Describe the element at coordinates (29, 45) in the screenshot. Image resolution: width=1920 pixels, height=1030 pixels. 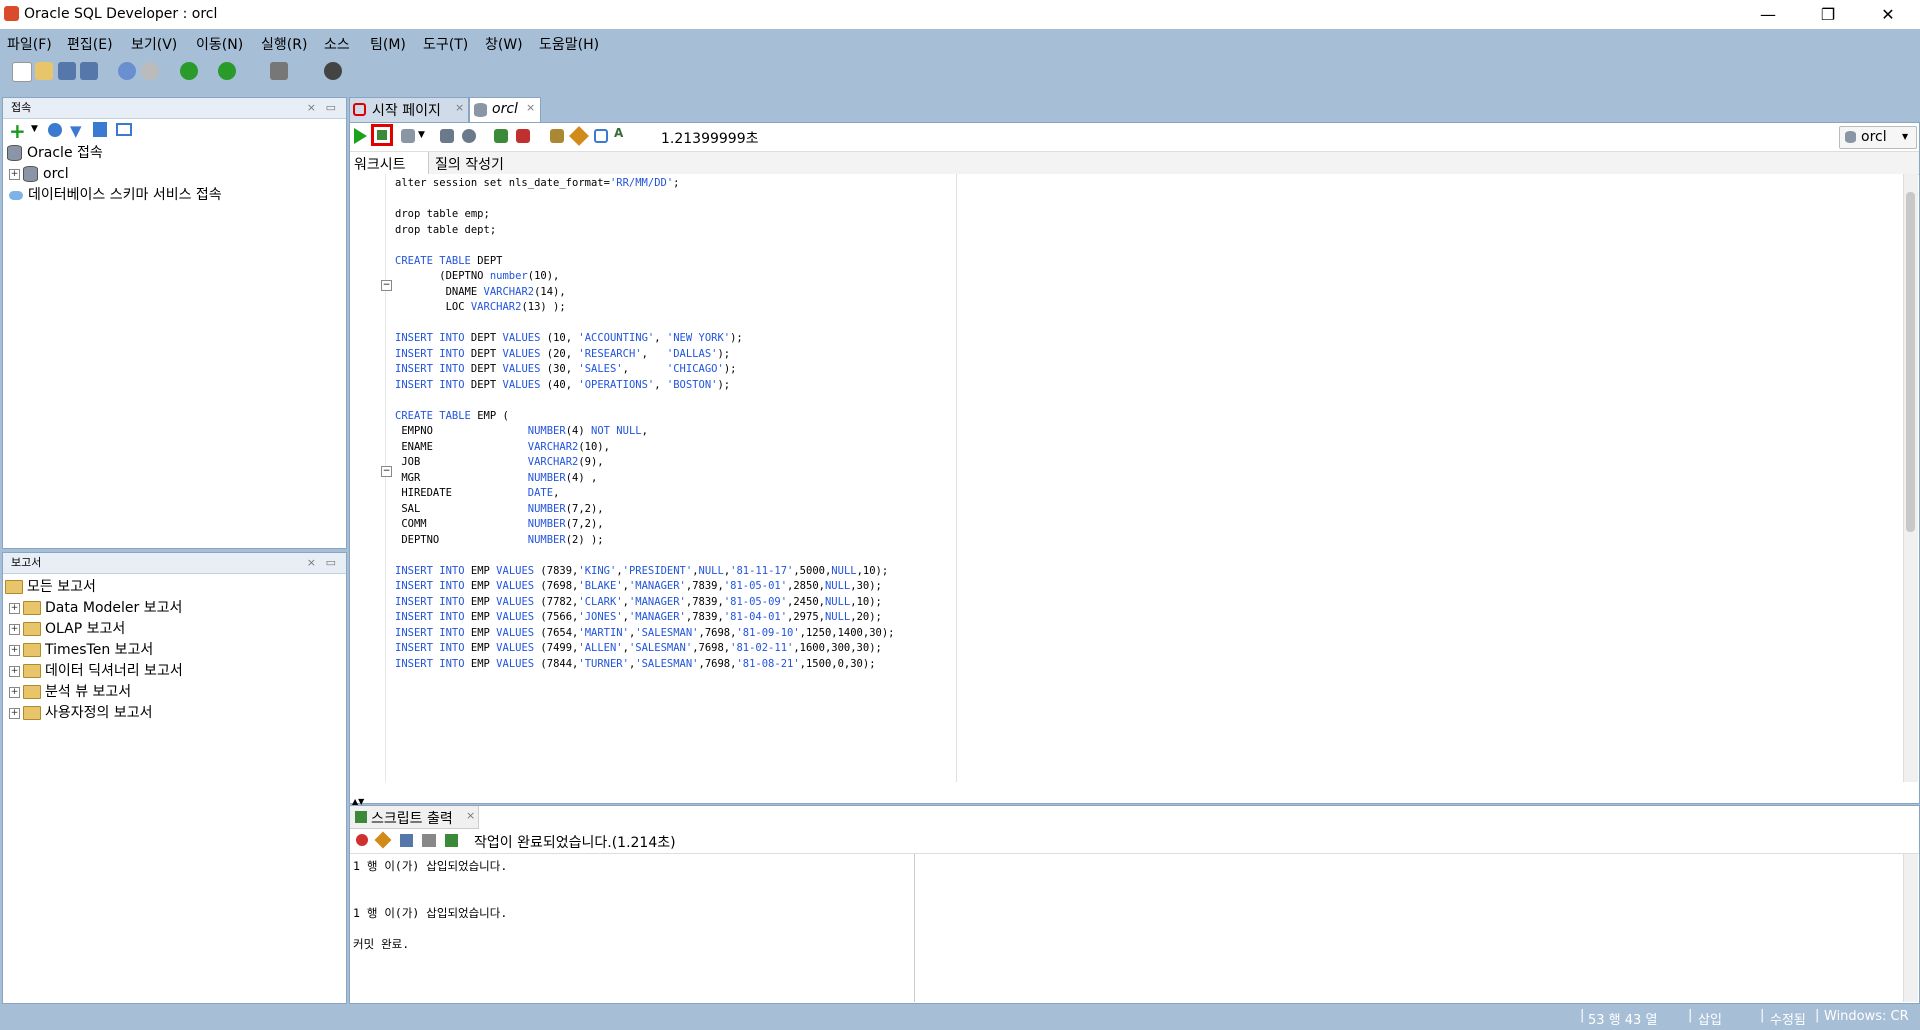
I see `menu-file: 파일(F)` at that location.